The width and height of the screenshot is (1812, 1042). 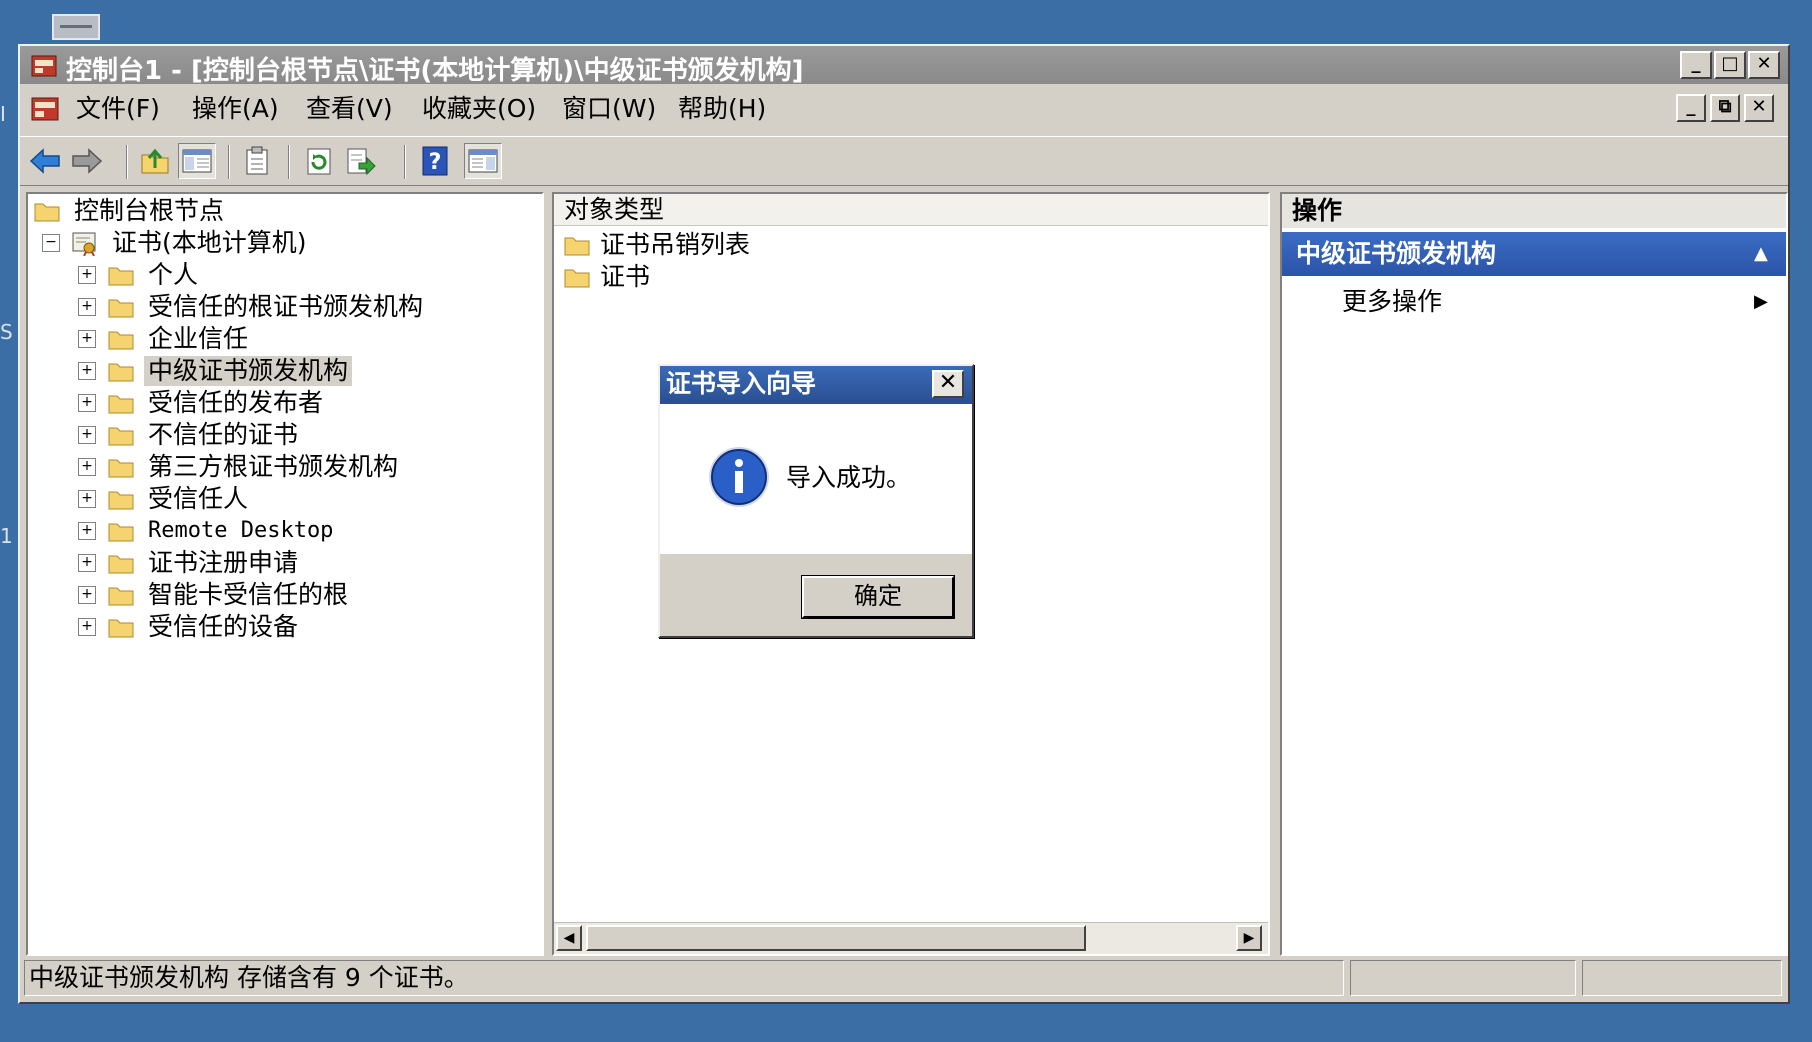 I want to click on mdi-restore-button: ⧉, so click(x=1725, y=108).